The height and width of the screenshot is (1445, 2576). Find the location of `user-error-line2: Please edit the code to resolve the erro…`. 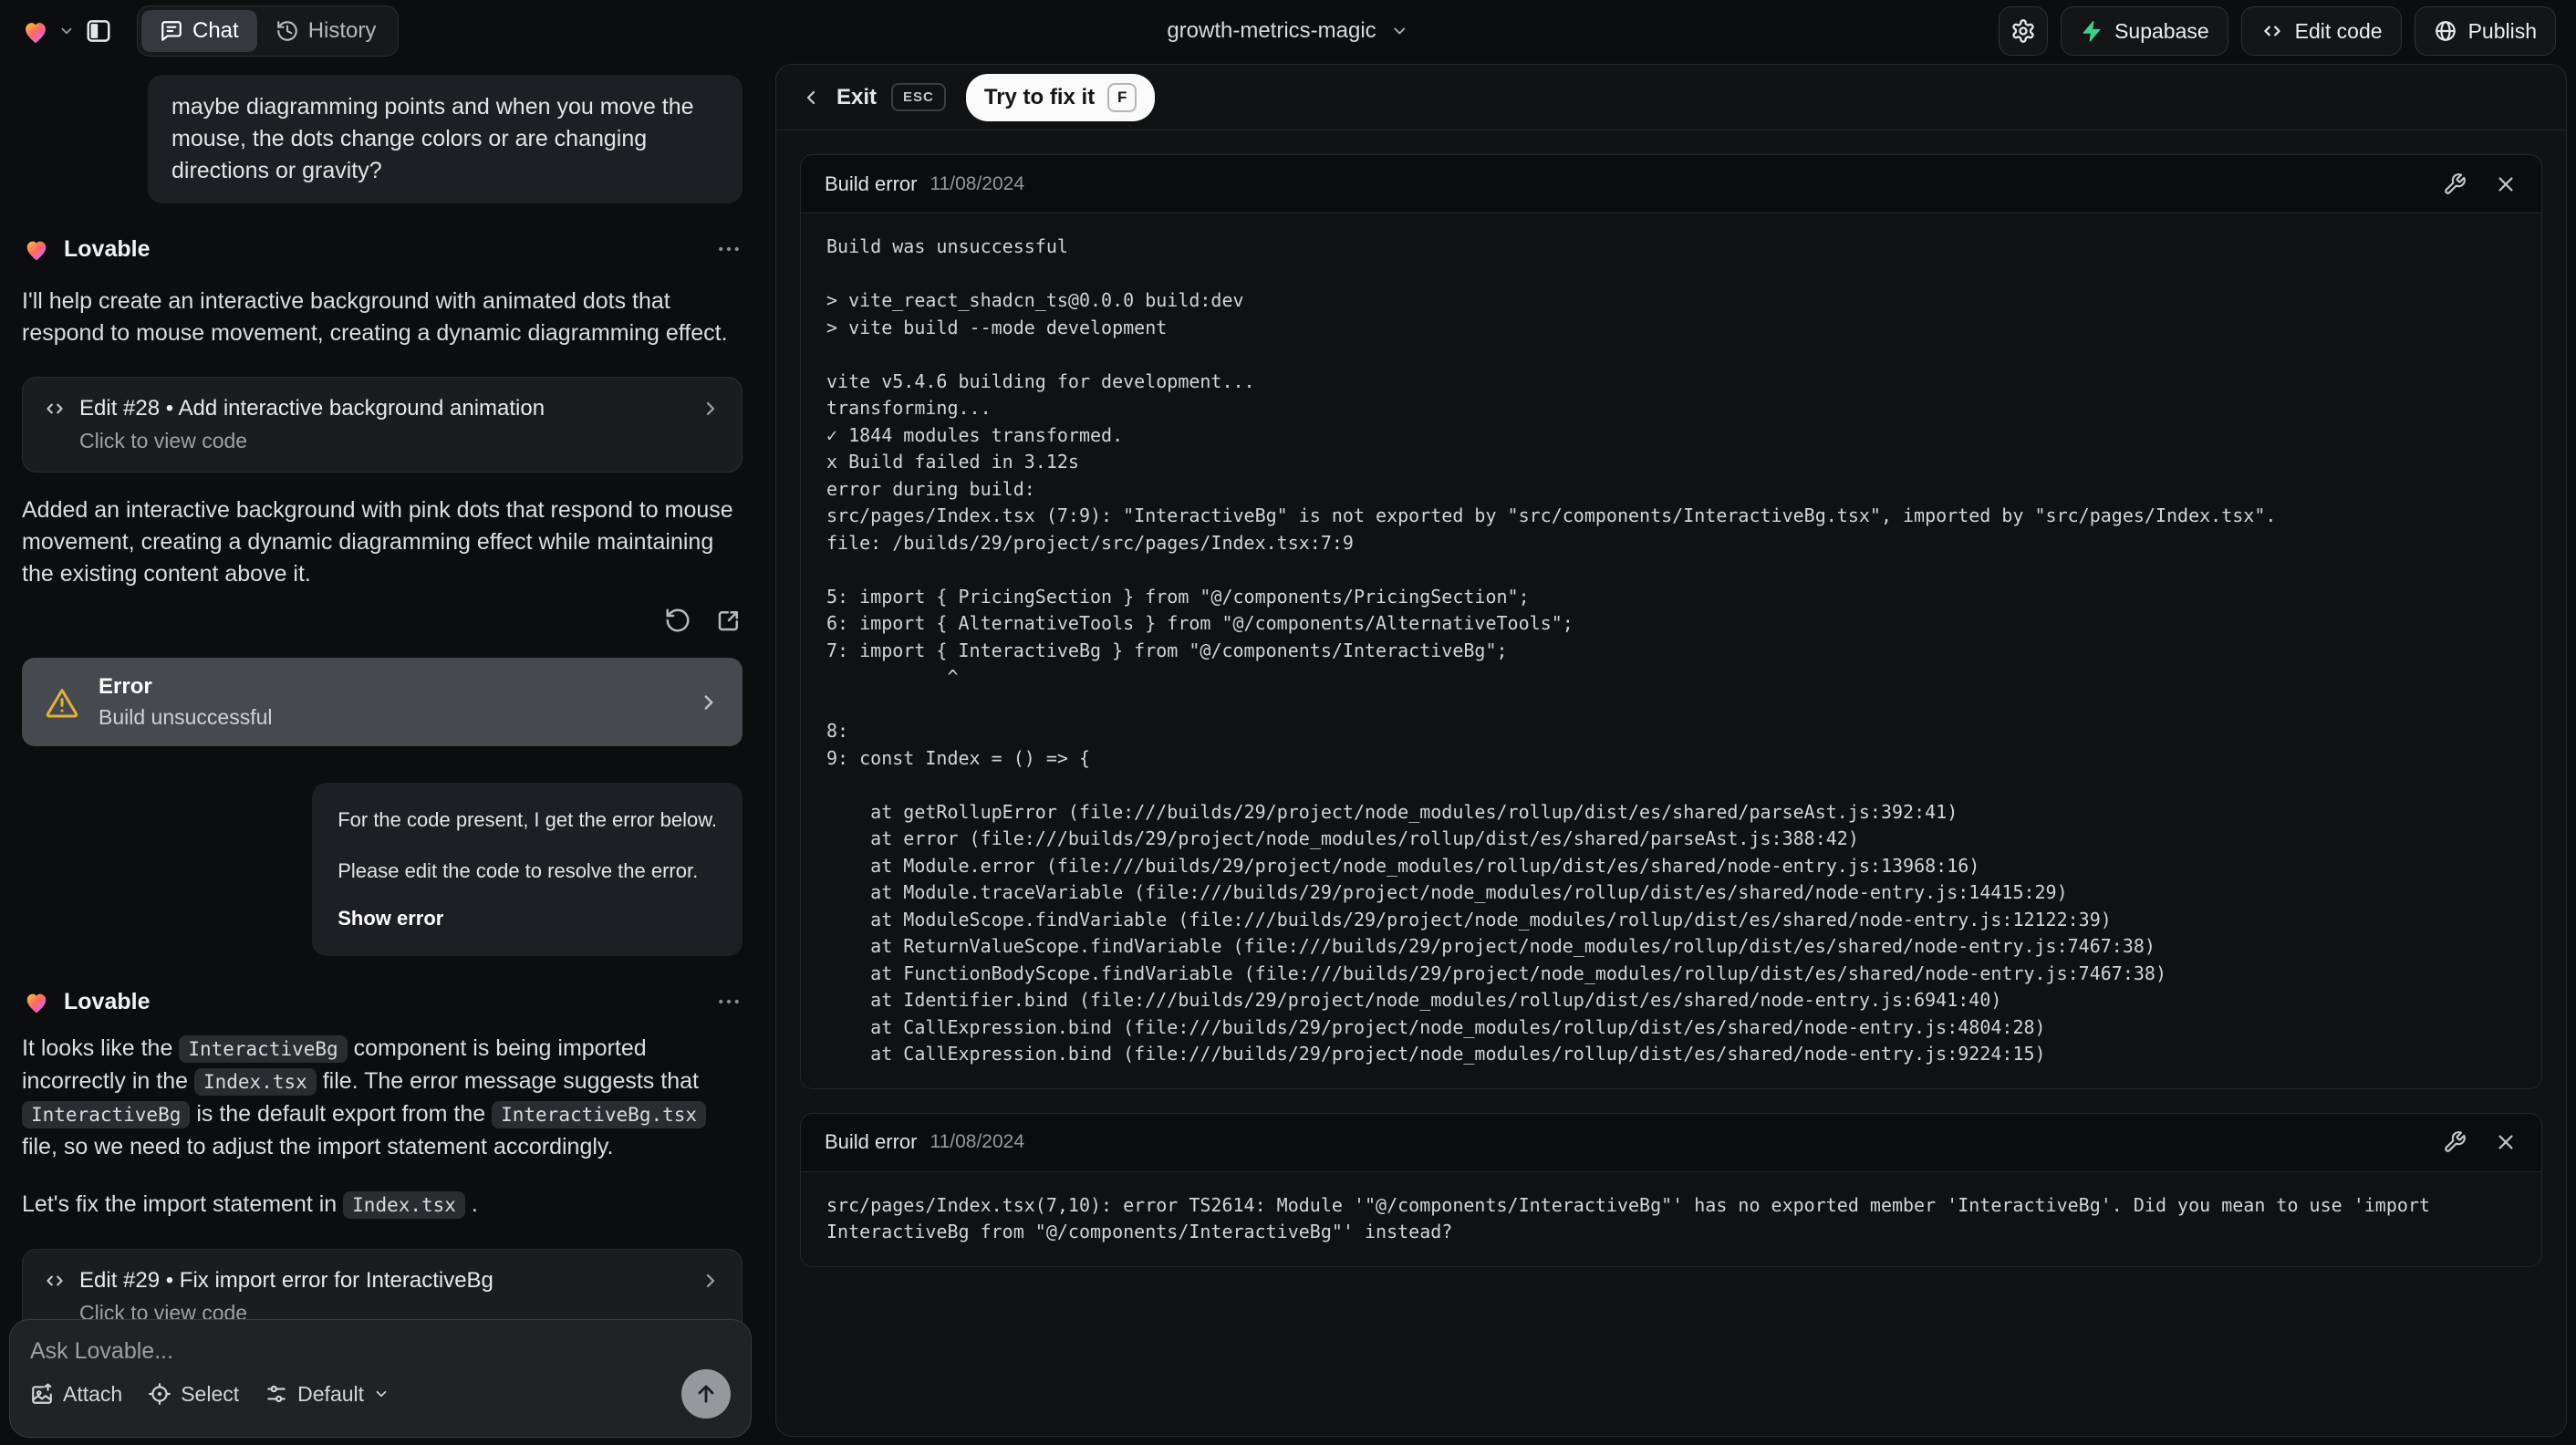

user-error-line2: Please edit the code to resolve the erro… is located at coordinates (518, 870).